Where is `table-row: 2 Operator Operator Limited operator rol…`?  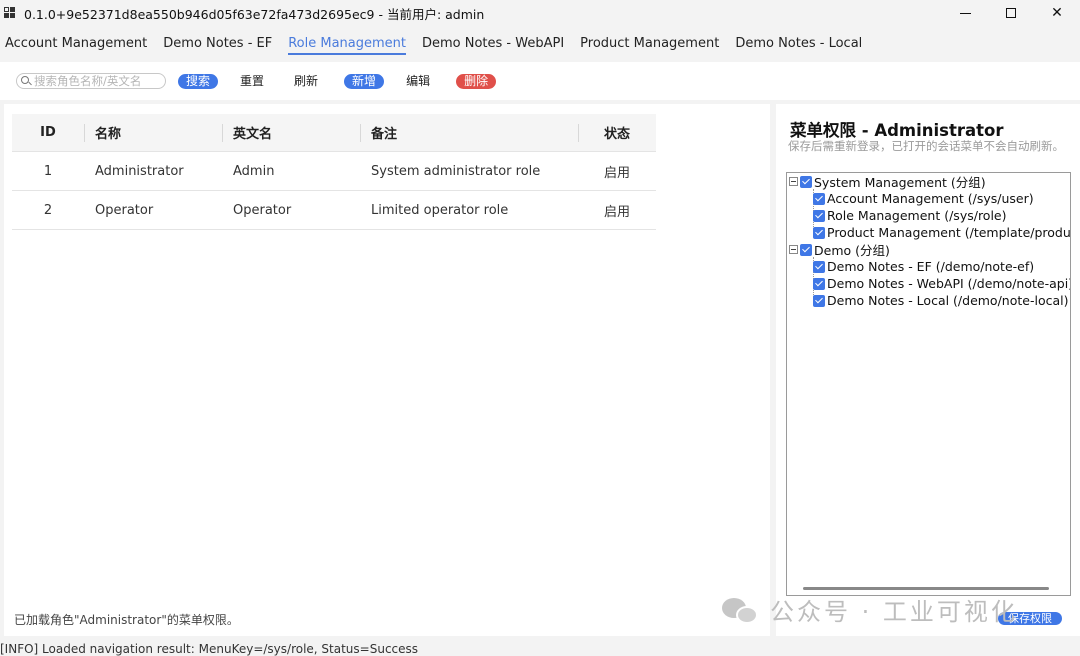 table-row: 2 Operator Operator Limited operator rol… is located at coordinates (334, 210).